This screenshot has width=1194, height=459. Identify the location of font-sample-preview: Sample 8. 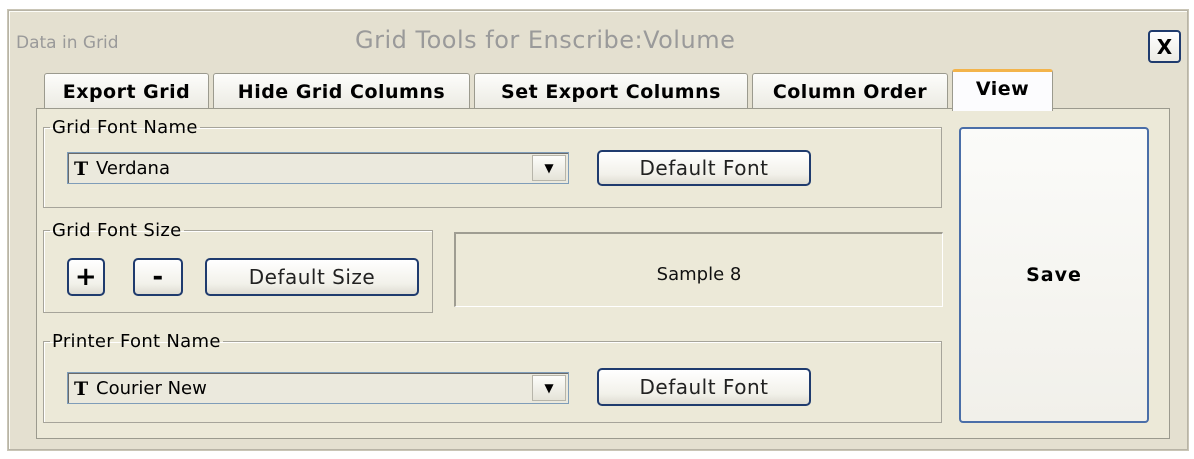
(698, 269).